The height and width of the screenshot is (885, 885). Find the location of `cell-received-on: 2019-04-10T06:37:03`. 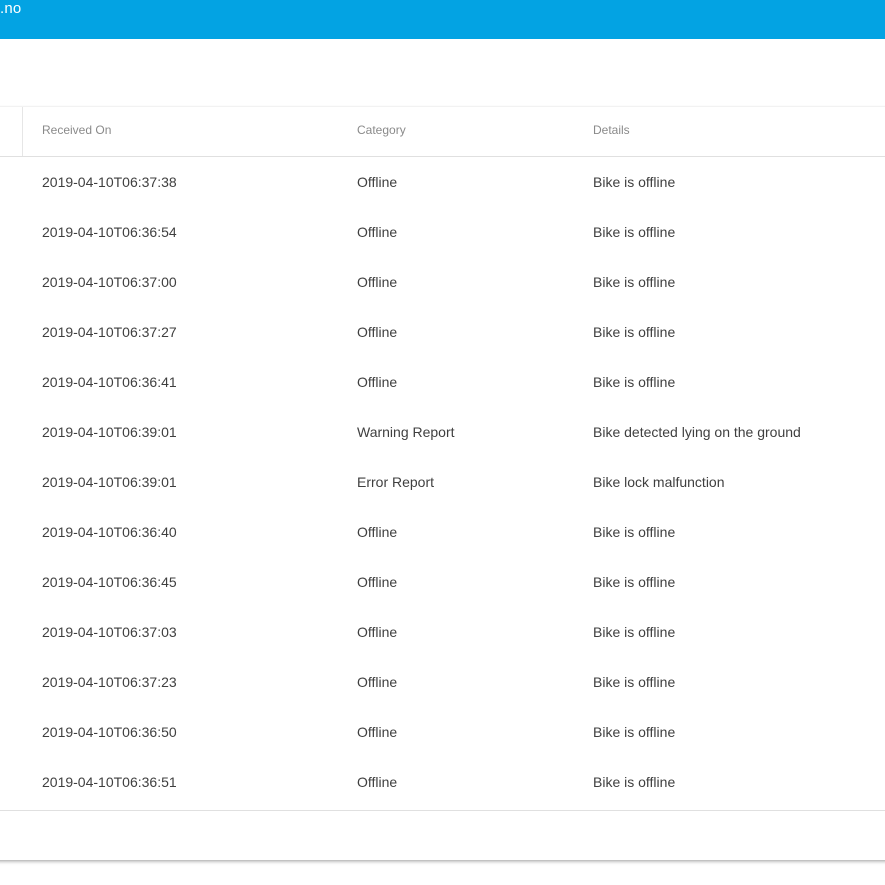

cell-received-on: 2019-04-10T06:37:03 is located at coordinates (109, 632).